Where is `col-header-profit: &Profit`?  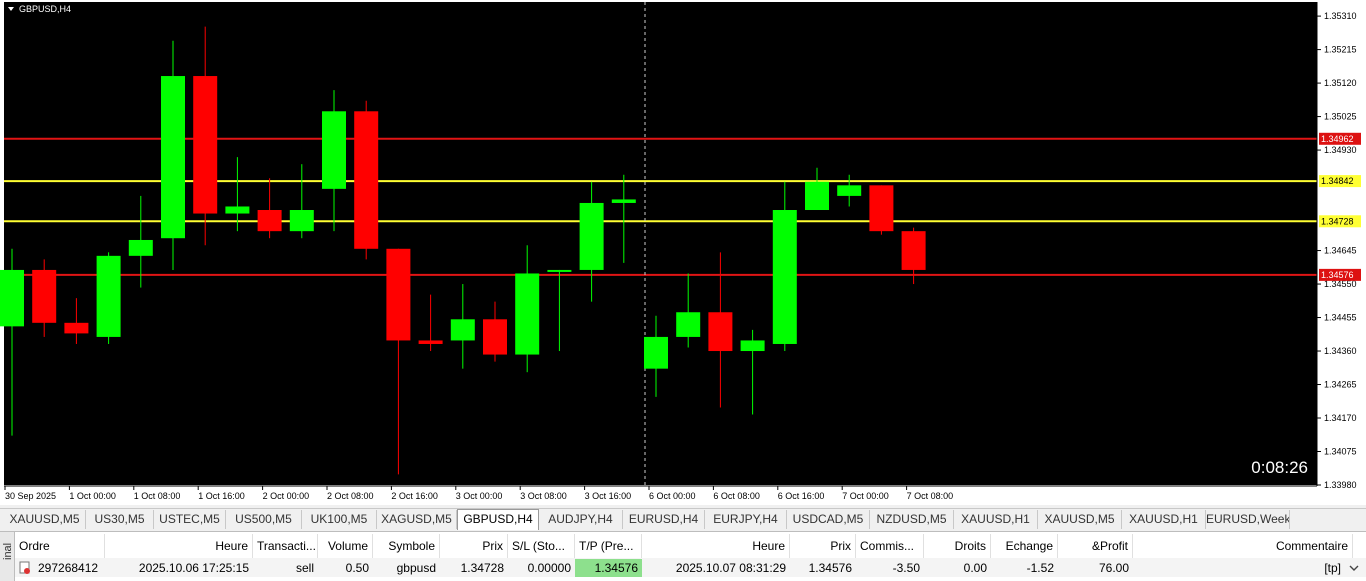
col-header-profit: &Profit is located at coordinates (1095, 546).